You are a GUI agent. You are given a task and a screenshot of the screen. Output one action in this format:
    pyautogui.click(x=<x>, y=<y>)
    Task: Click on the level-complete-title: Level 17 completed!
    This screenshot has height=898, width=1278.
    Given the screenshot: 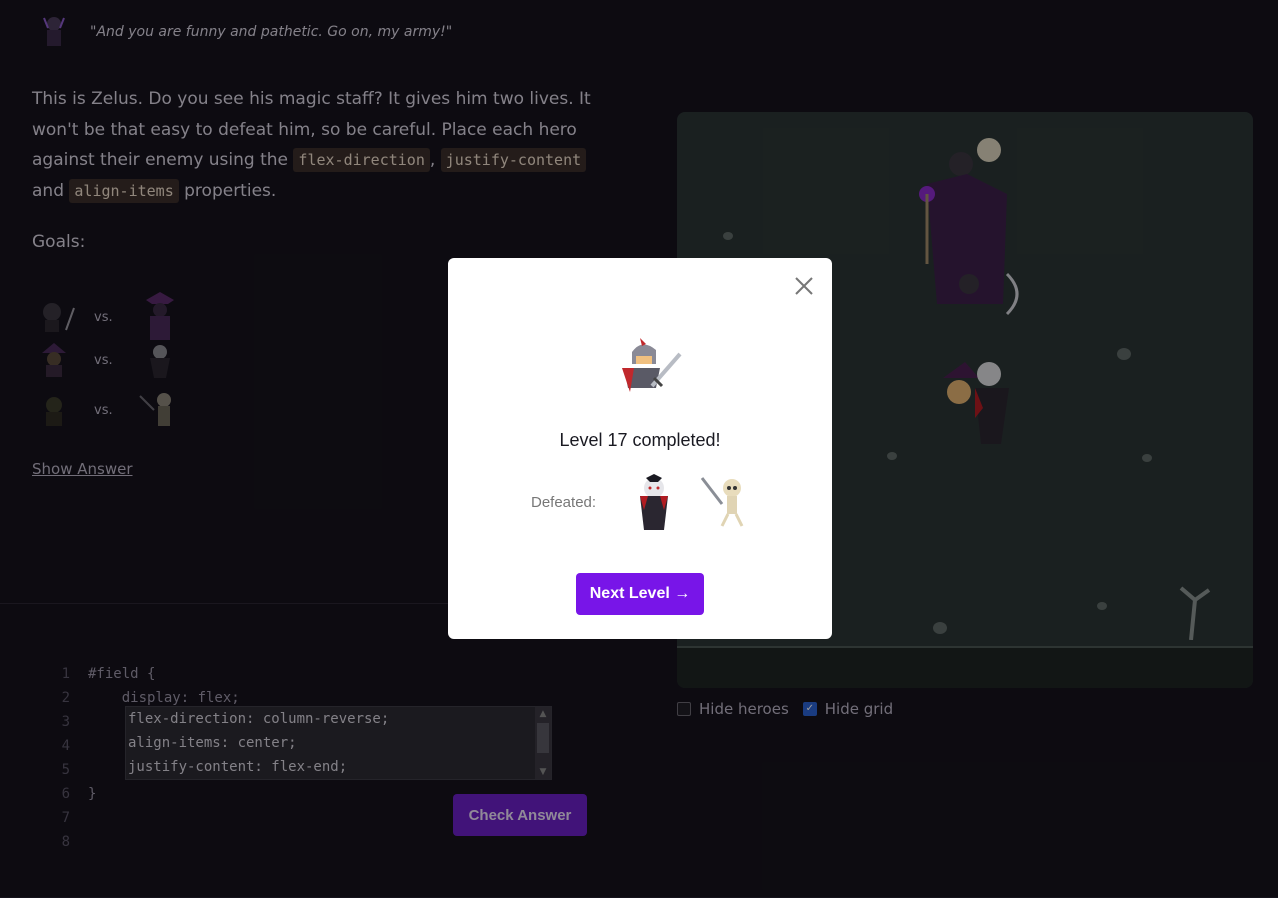 What is the action you would take?
    pyautogui.click(x=640, y=440)
    